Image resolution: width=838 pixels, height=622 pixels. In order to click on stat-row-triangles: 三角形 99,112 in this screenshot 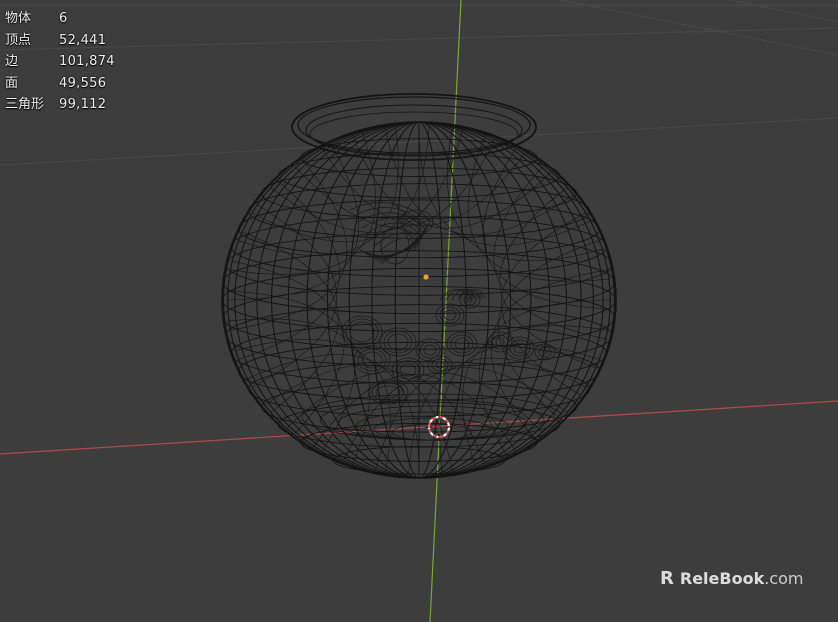, I will do `click(60, 105)`.